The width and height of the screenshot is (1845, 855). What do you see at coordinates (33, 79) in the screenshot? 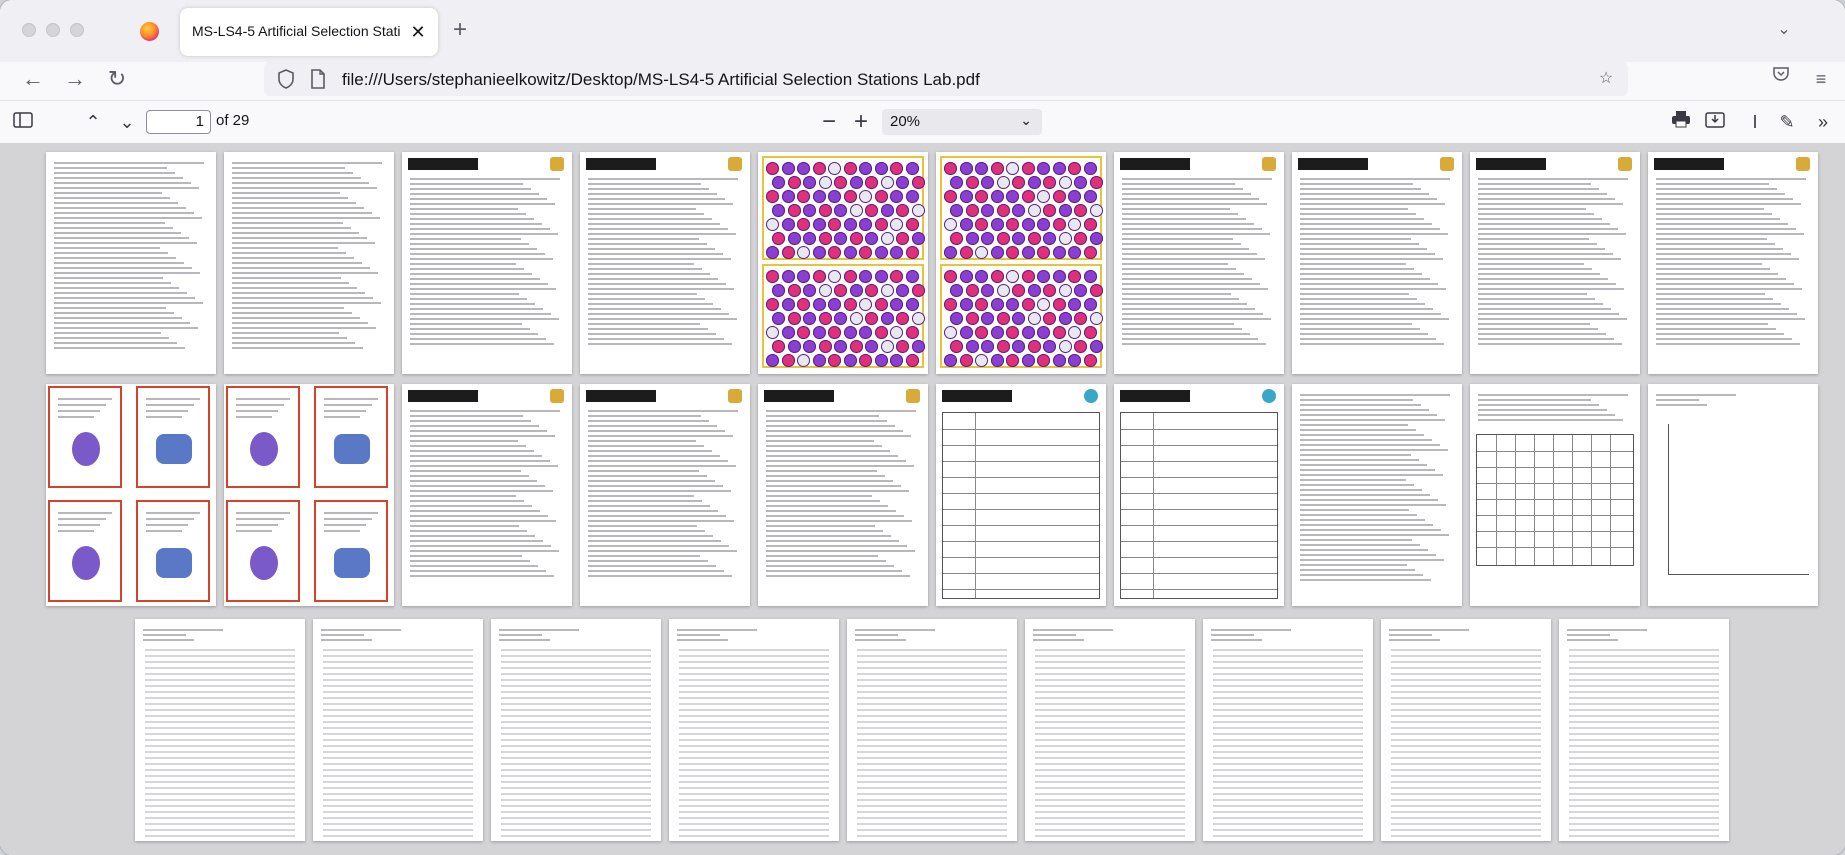
I see `back-arrow-icon: ←` at bounding box center [33, 79].